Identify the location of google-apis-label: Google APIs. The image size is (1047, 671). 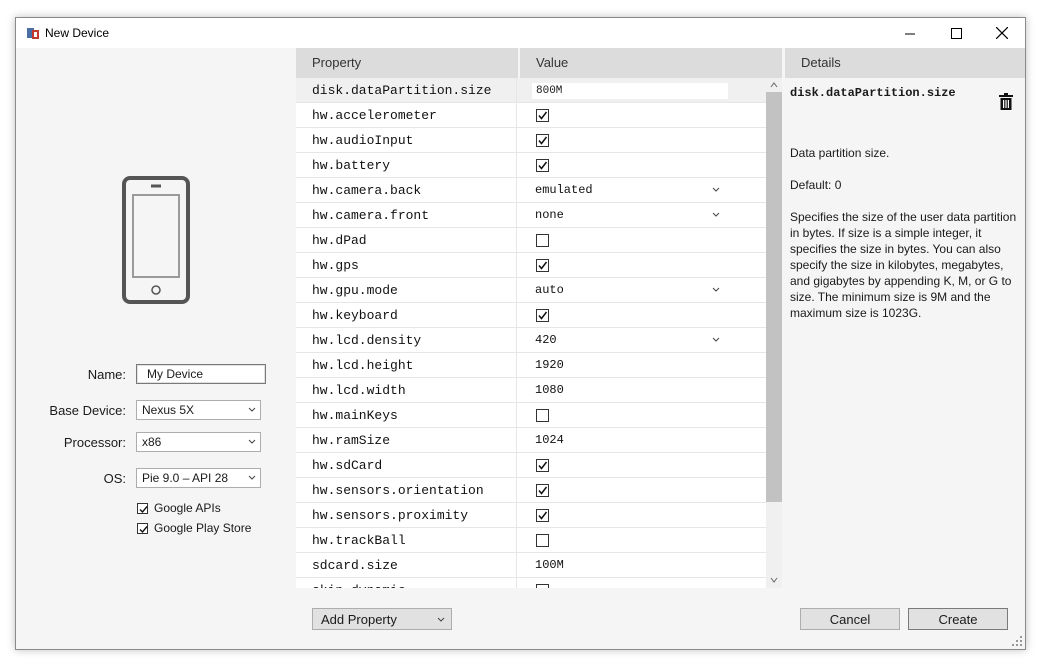
(187, 508).